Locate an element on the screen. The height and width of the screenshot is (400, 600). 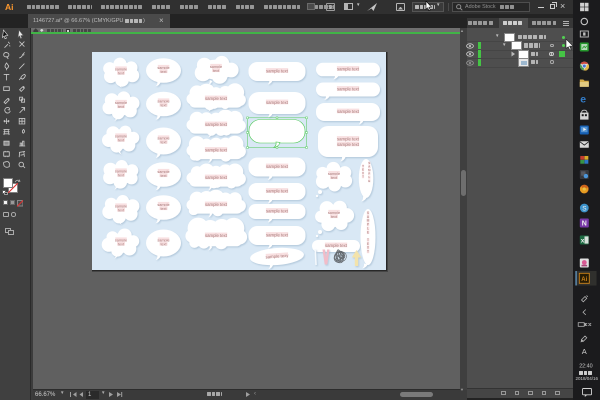
svg-text: N is located at coordinates (584, 224).